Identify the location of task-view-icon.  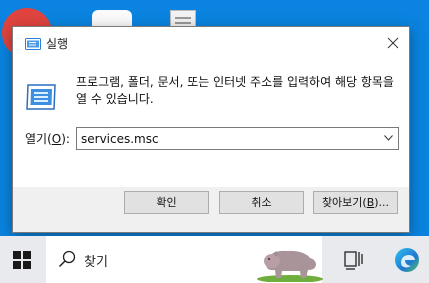
(354, 260).